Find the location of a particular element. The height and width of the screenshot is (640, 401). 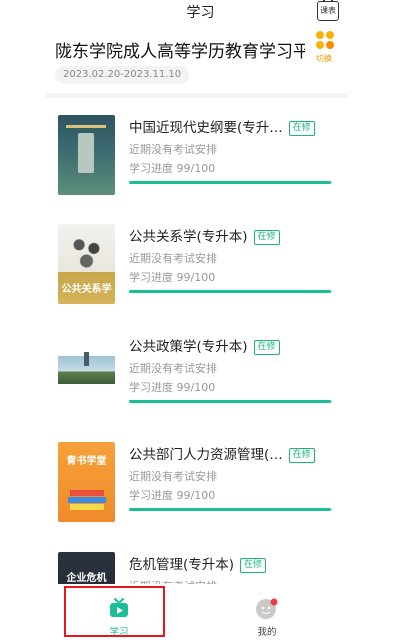

course-item: 青书学堂 公共部门人力资源管理(… 在修 近期没有考试安排 学习进度 99/100 is located at coordinates (197, 492).